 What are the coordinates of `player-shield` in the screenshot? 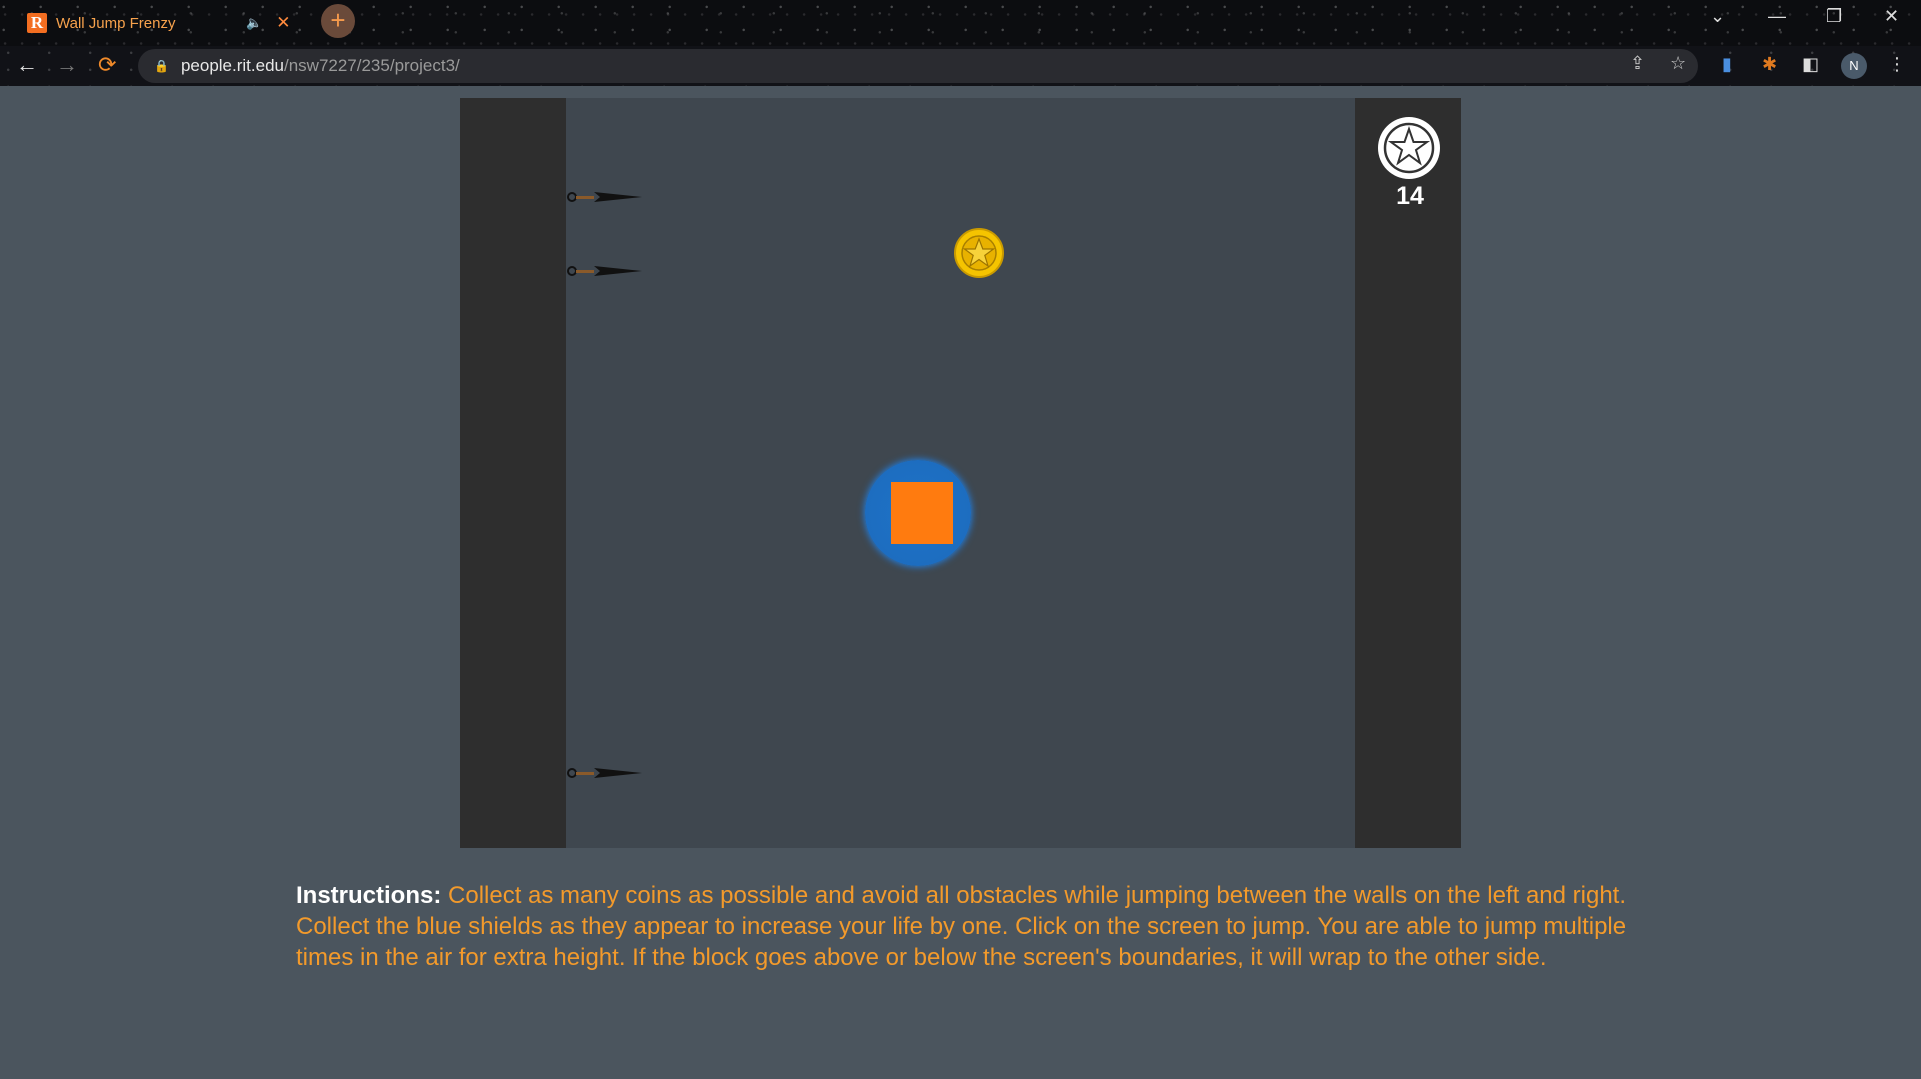 It's located at (918, 513).